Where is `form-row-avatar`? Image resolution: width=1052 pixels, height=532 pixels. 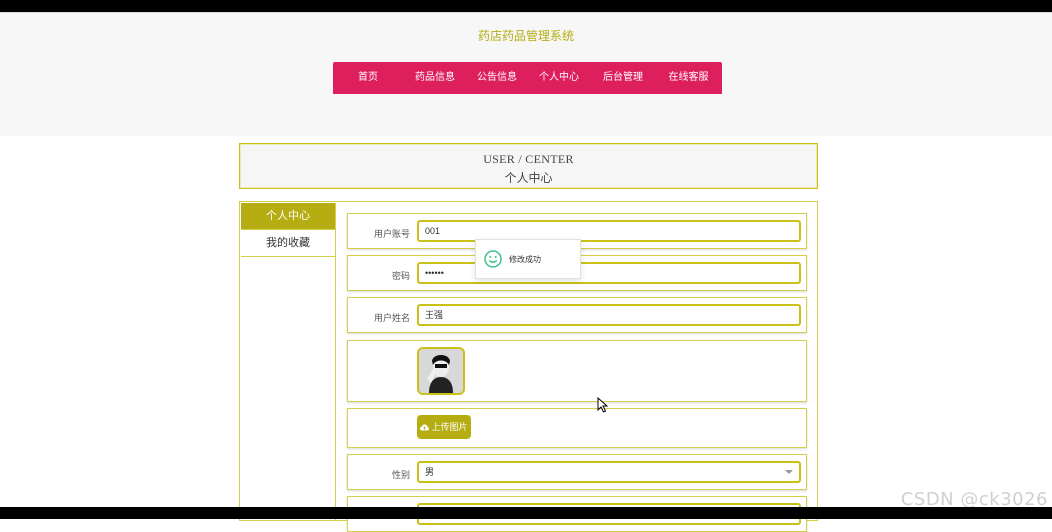
form-row-avatar is located at coordinates (577, 371).